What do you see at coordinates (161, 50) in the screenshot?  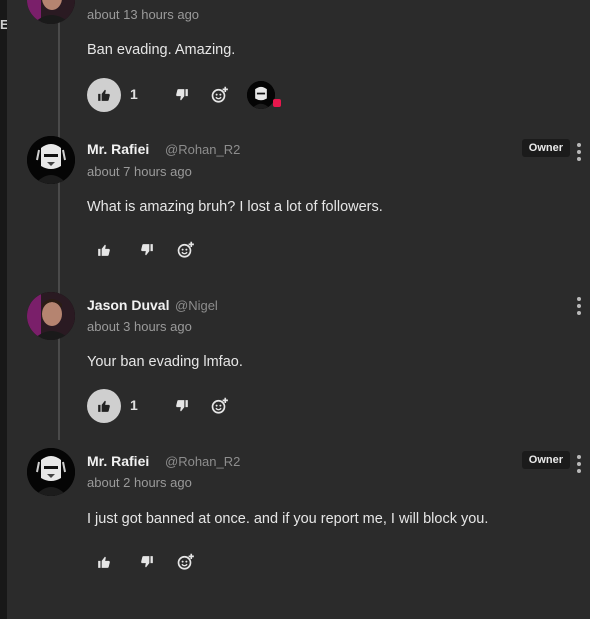 I see `comment-text: Ban evading. Amazing.` at bounding box center [161, 50].